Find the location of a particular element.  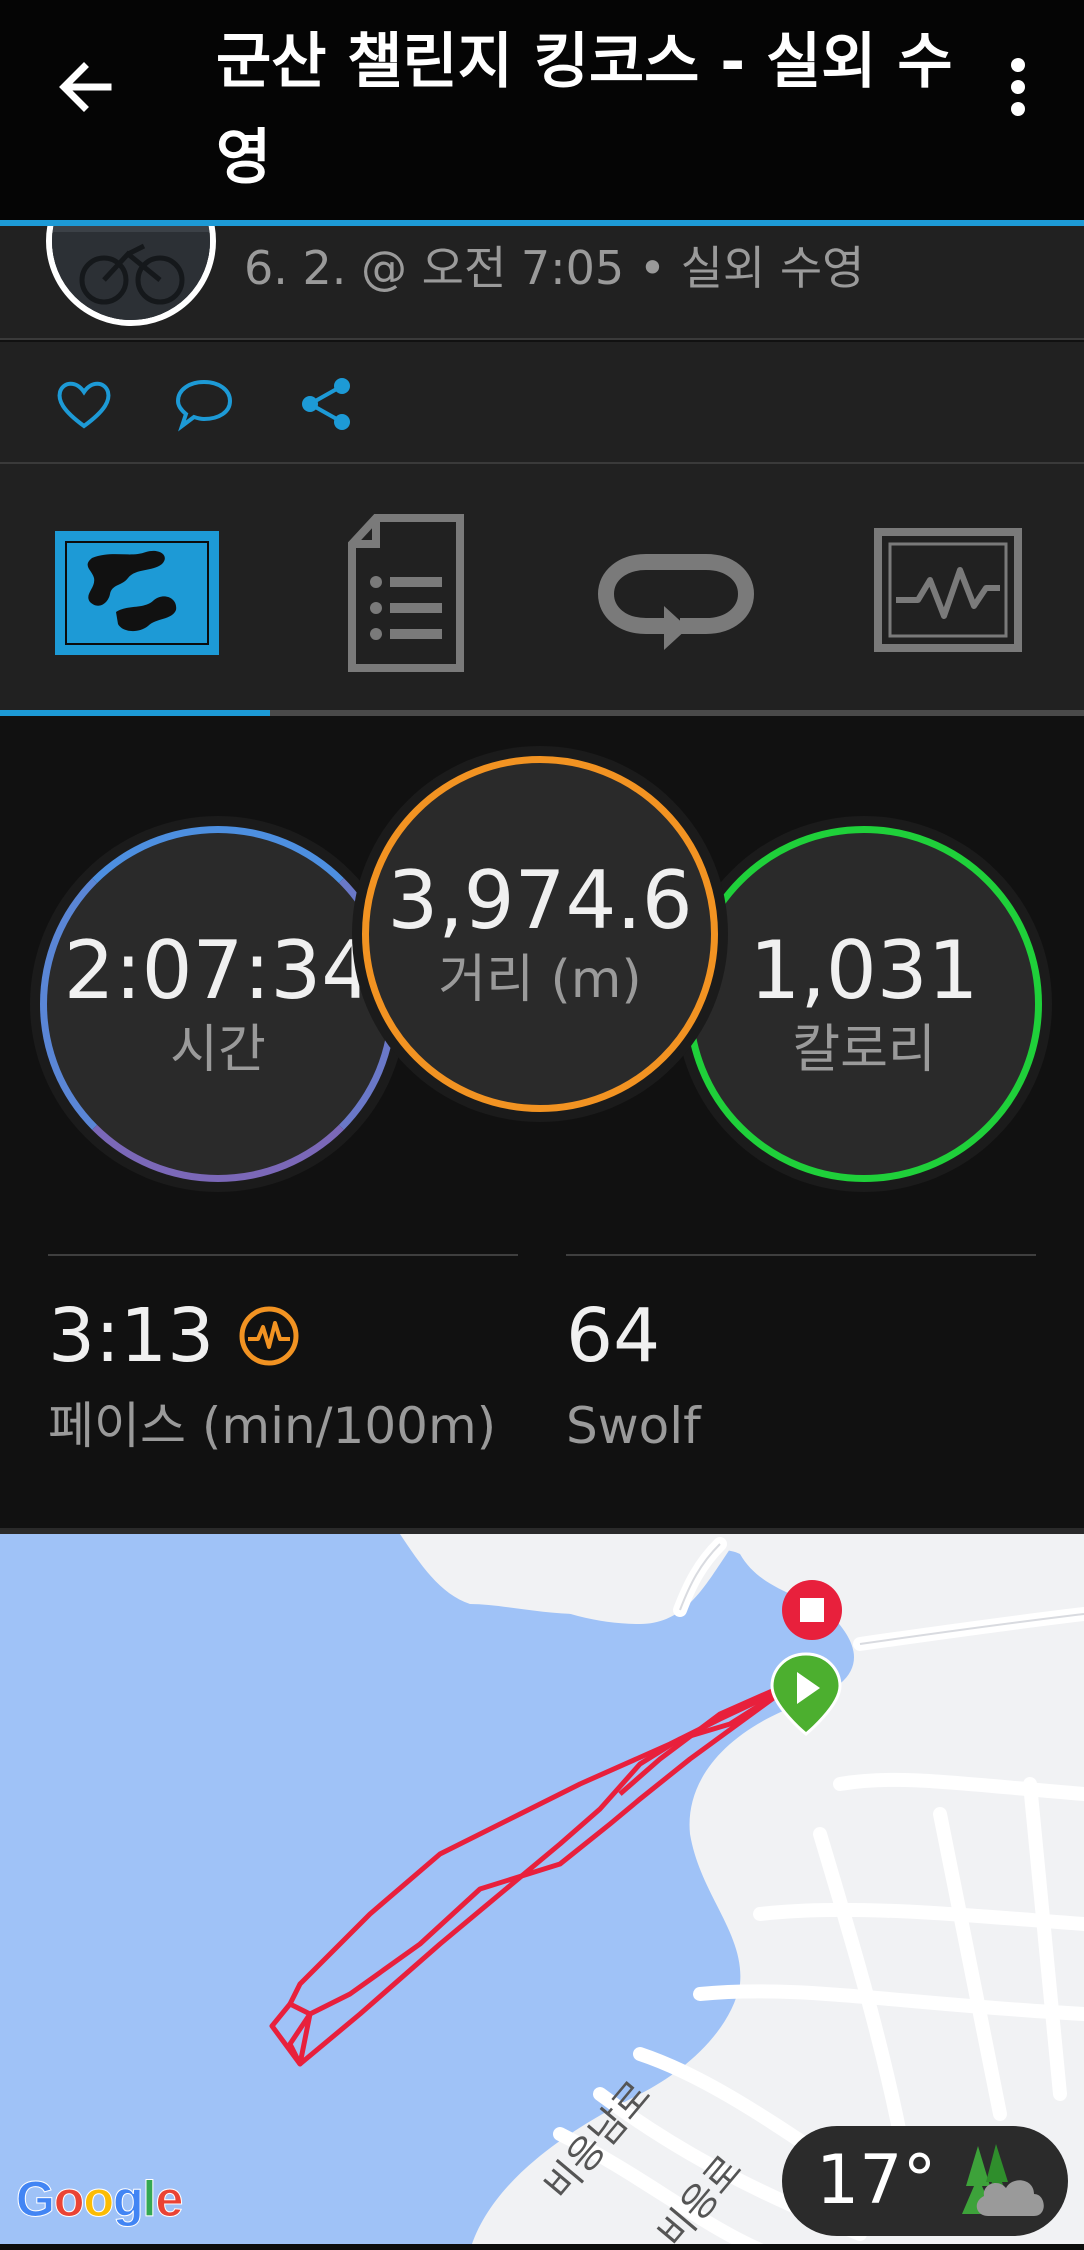

pace-metric: 3:13 페이스 (min/100m) is located at coordinates (272, 1376).